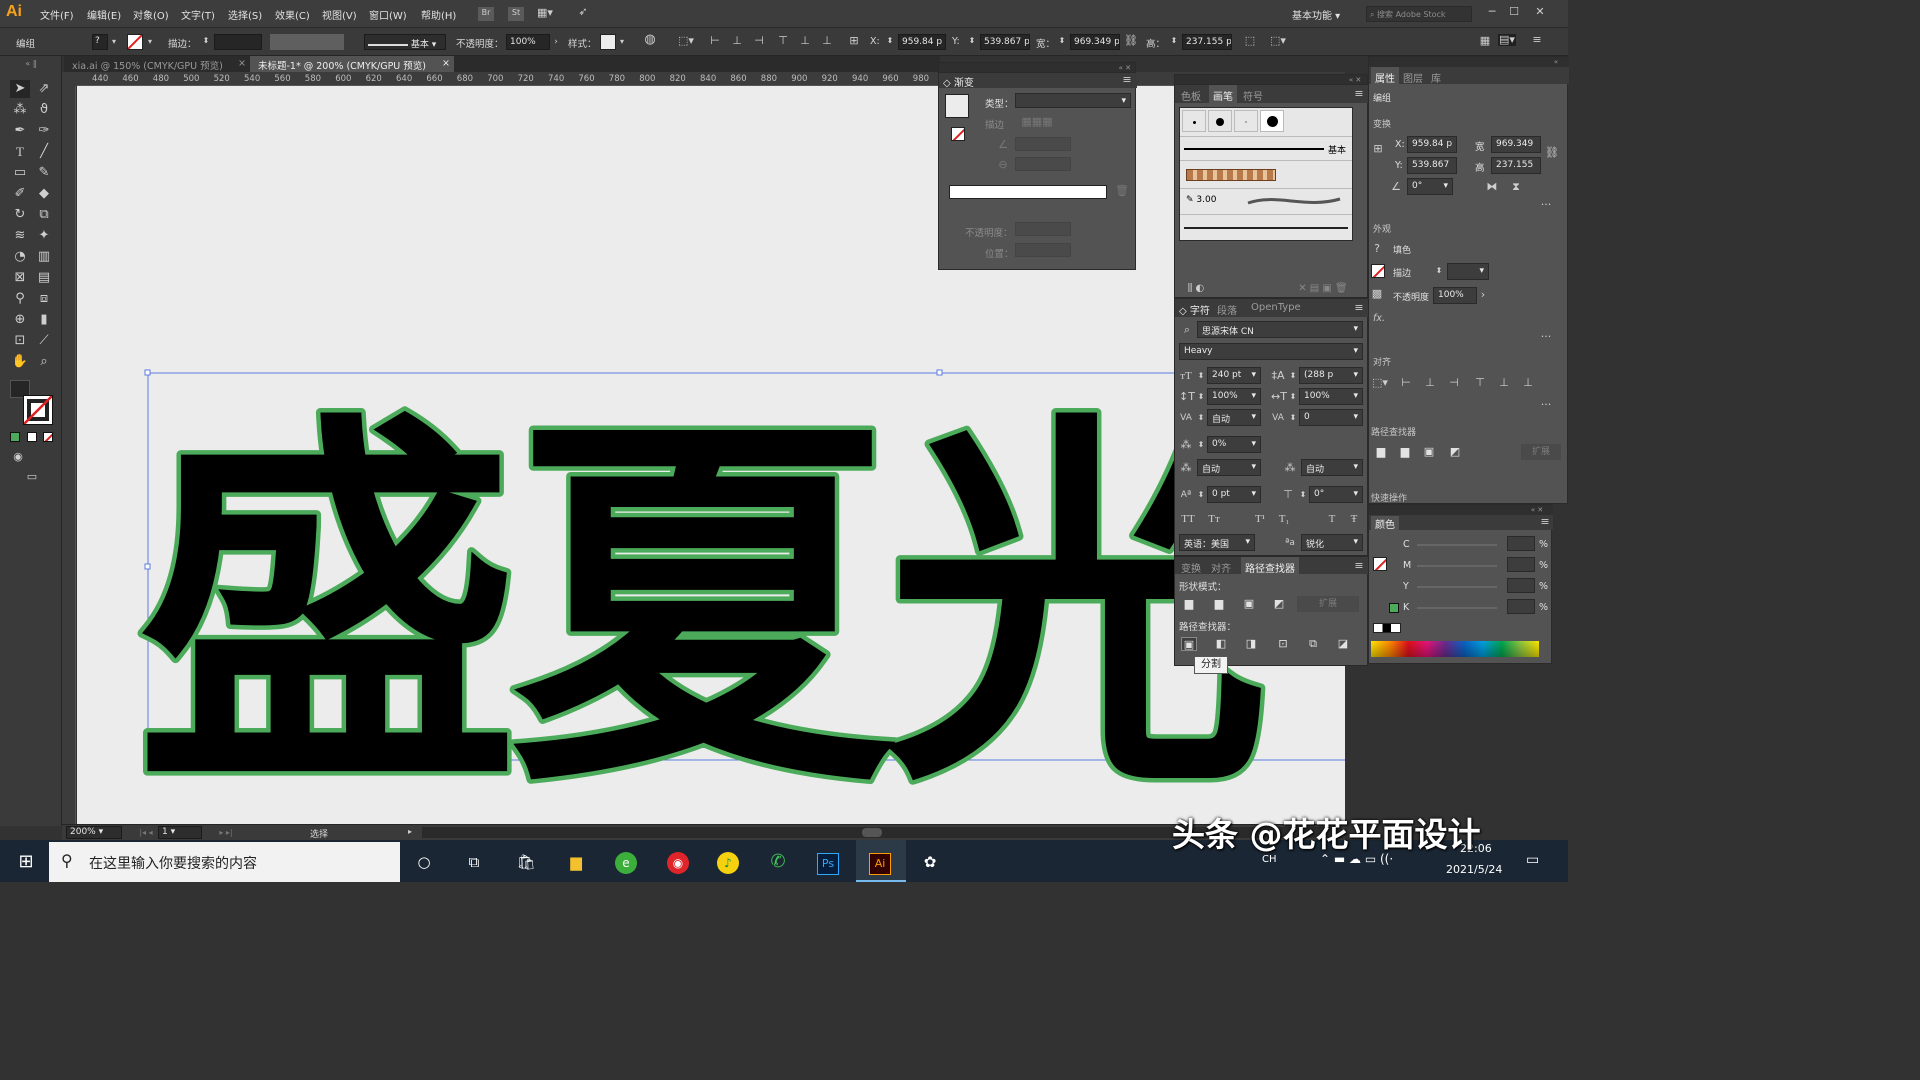  What do you see at coordinates (608, 42) in the screenshot?
I see `graphic-style-swatch` at bounding box center [608, 42].